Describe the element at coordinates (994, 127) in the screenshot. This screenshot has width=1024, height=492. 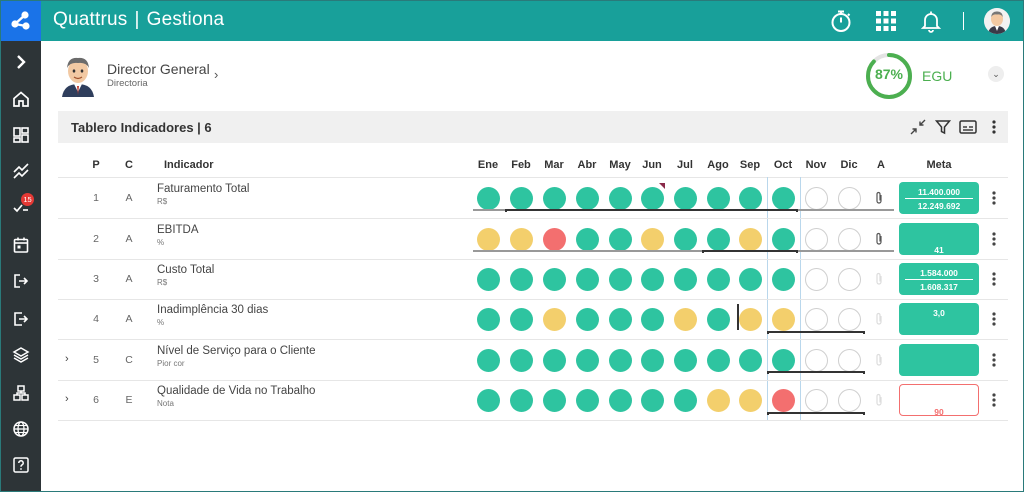
I see `more-options-icon` at that location.